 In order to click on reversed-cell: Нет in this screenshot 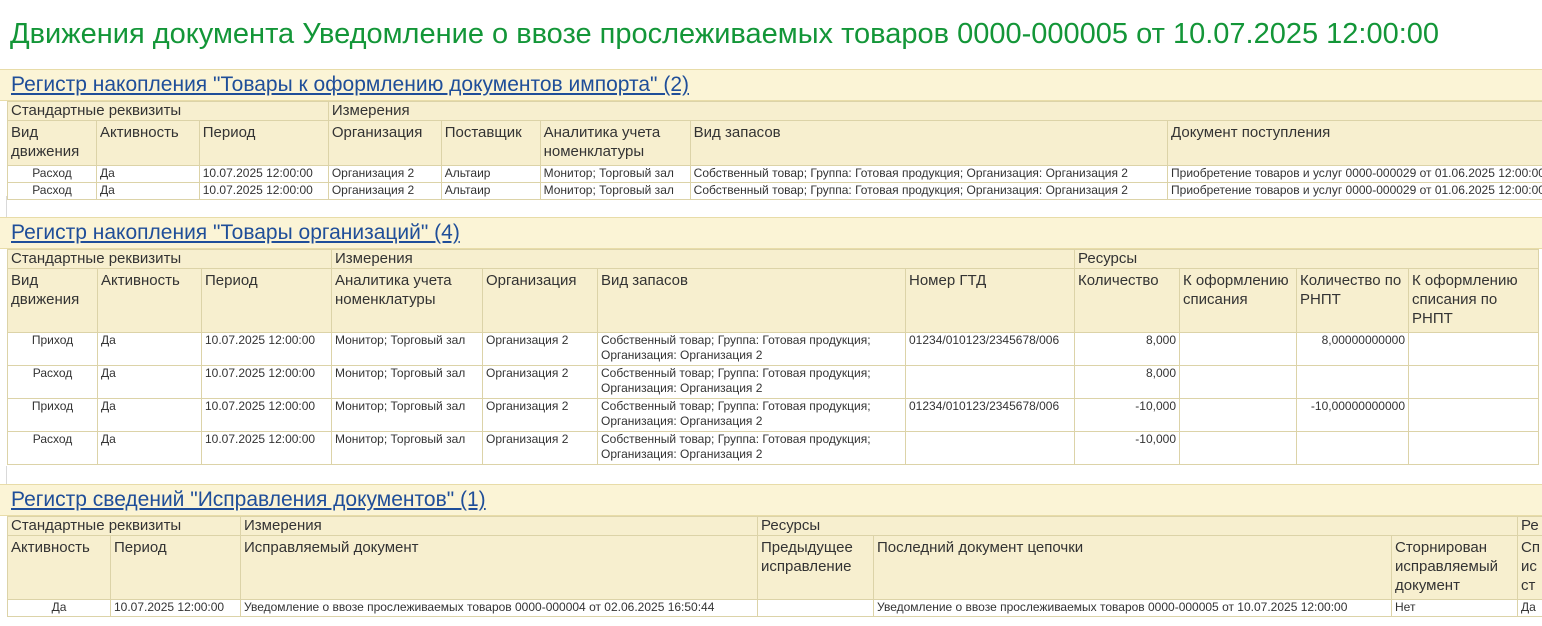, I will do `click(1454, 608)`.